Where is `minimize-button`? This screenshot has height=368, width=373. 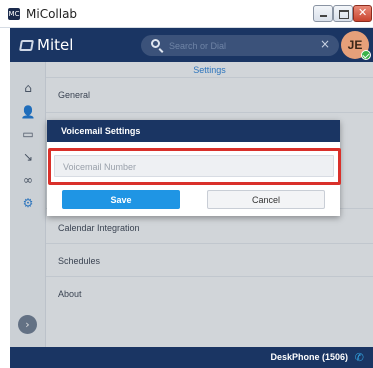
minimize-button is located at coordinates (323, 13).